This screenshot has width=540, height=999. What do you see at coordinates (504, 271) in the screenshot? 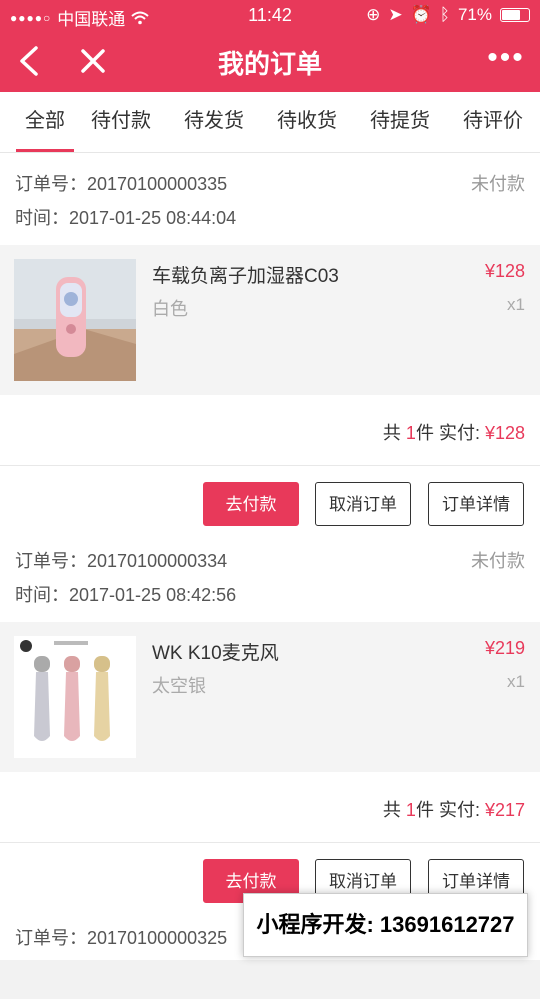
I see `product-price: ¥128` at bounding box center [504, 271].